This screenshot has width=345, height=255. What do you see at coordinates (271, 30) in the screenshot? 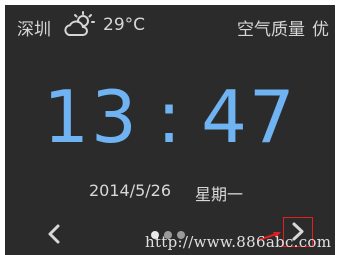
I see `air-quality-label: 空气质量` at bounding box center [271, 30].